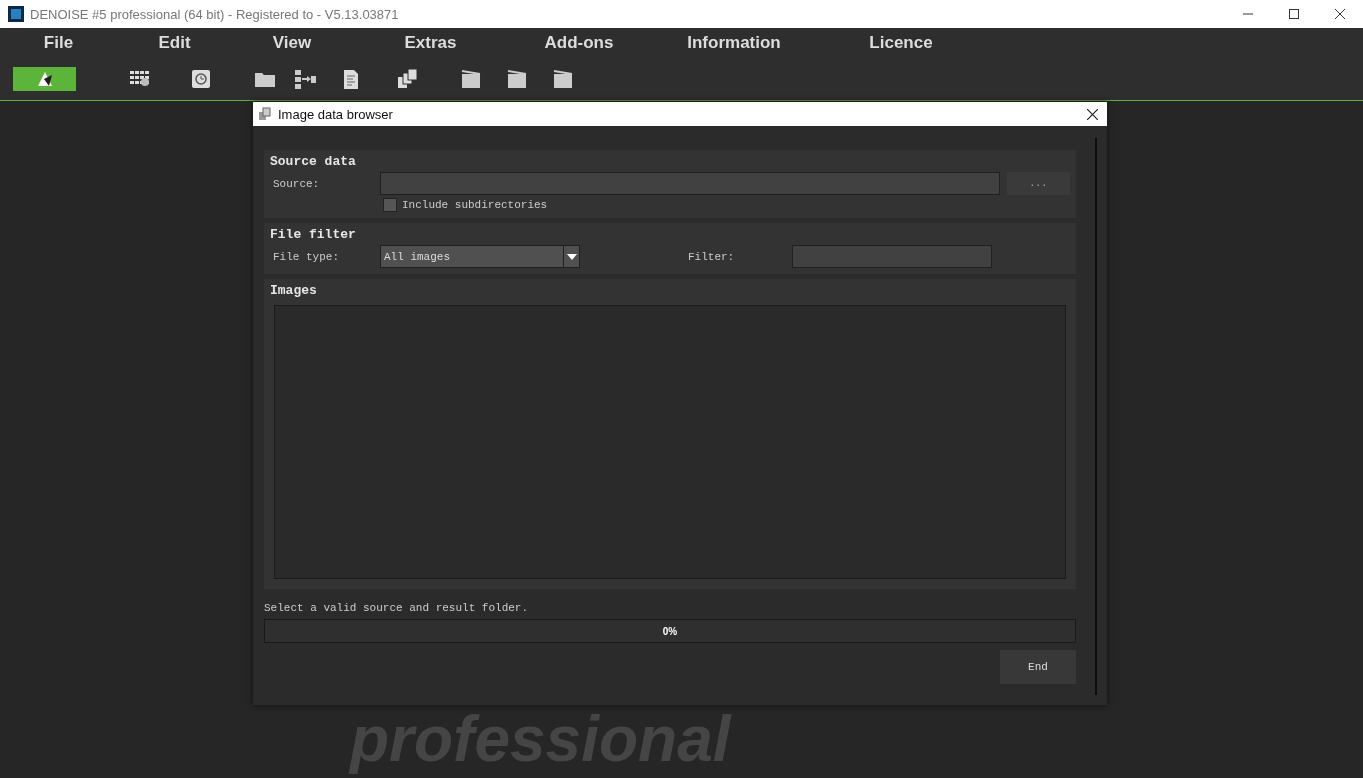  I want to click on section-title: Images, so click(294, 290).